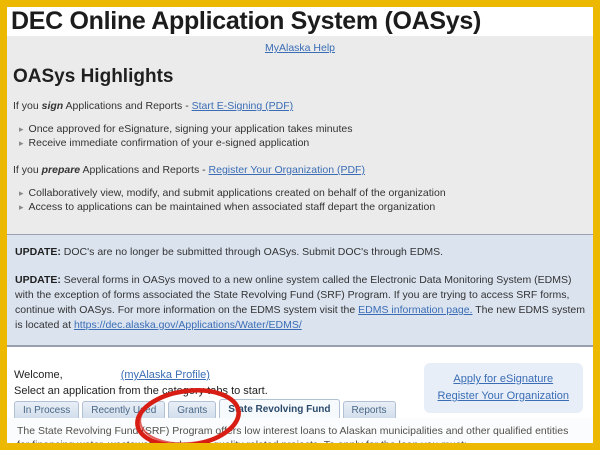 The width and height of the screenshot is (600, 450). I want to click on prepare-emphasis: prepare, so click(61, 170).